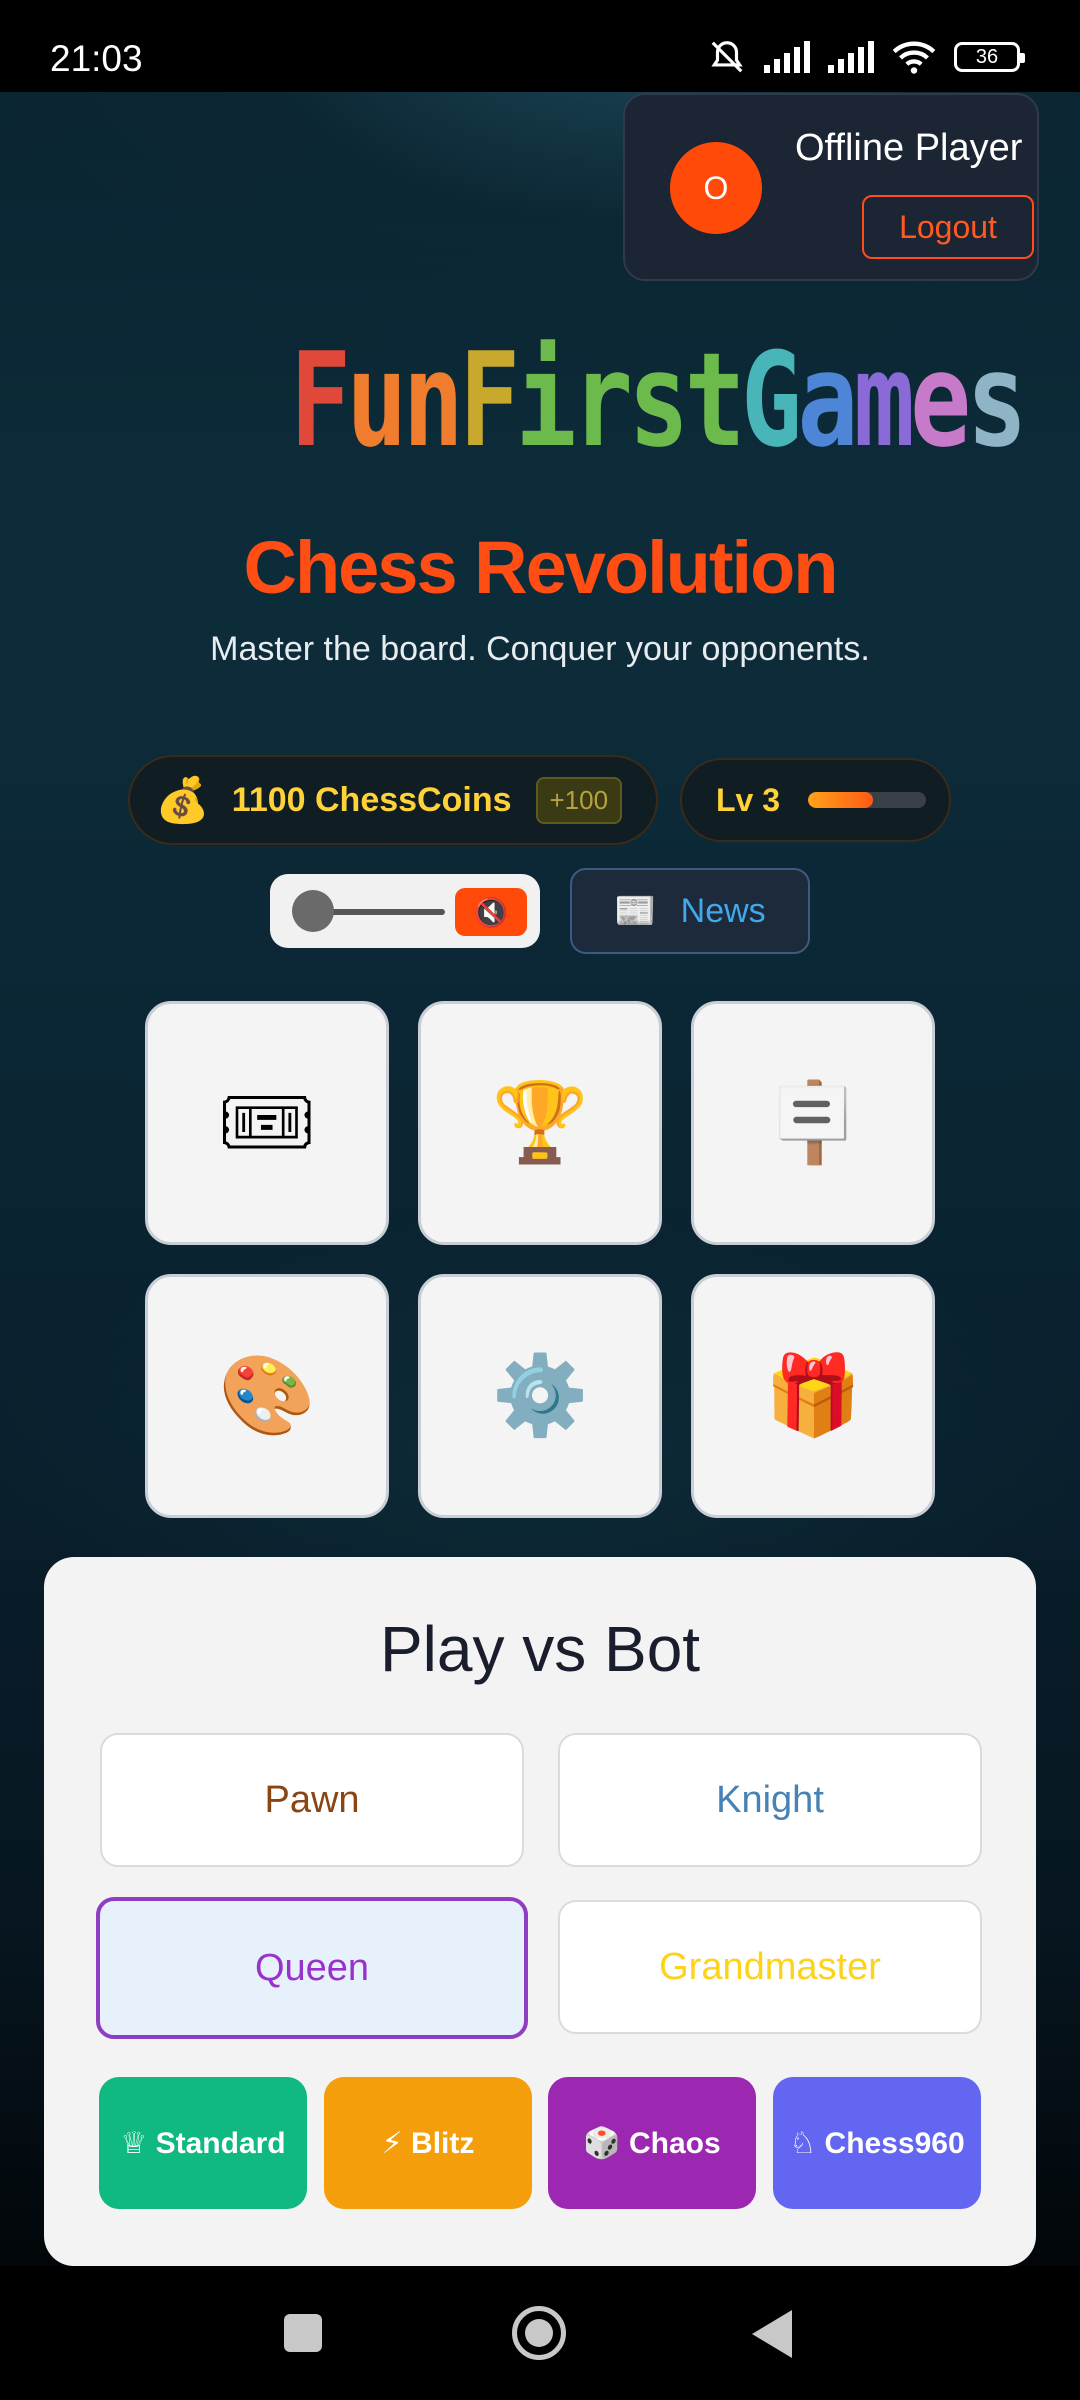  What do you see at coordinates (540, 1649) in the screenshot?
I see `bot-panel-title: Play vs Bot` at bounding box center [540, 1649].